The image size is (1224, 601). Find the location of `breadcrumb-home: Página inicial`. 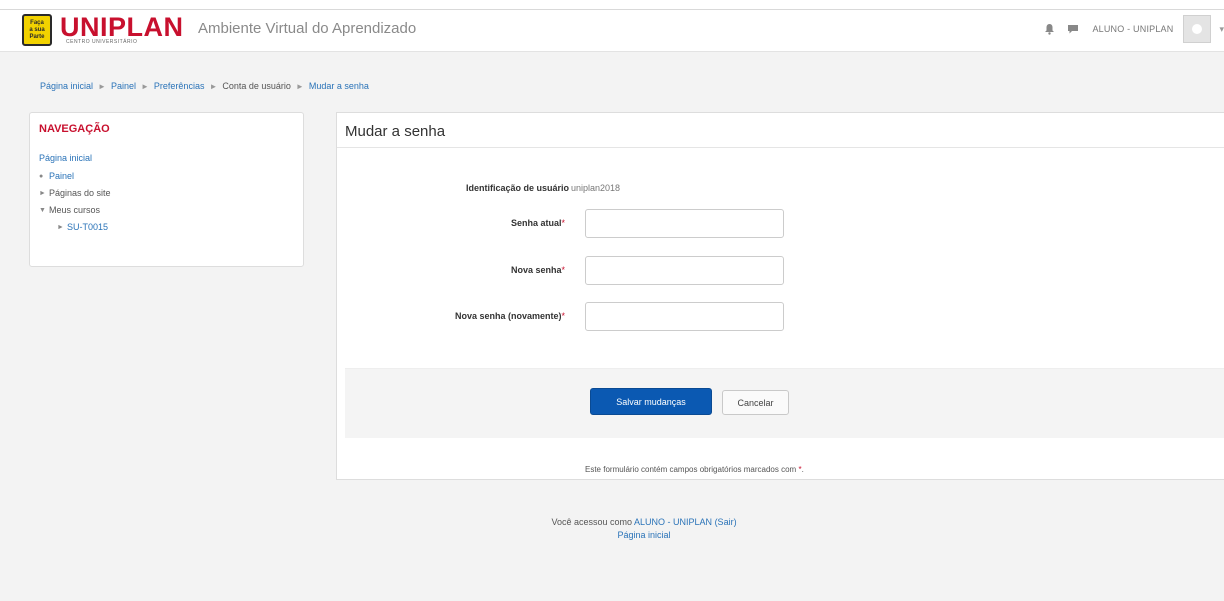

breadcrumb-home: Página inicial is located at coordinates (66, 86).